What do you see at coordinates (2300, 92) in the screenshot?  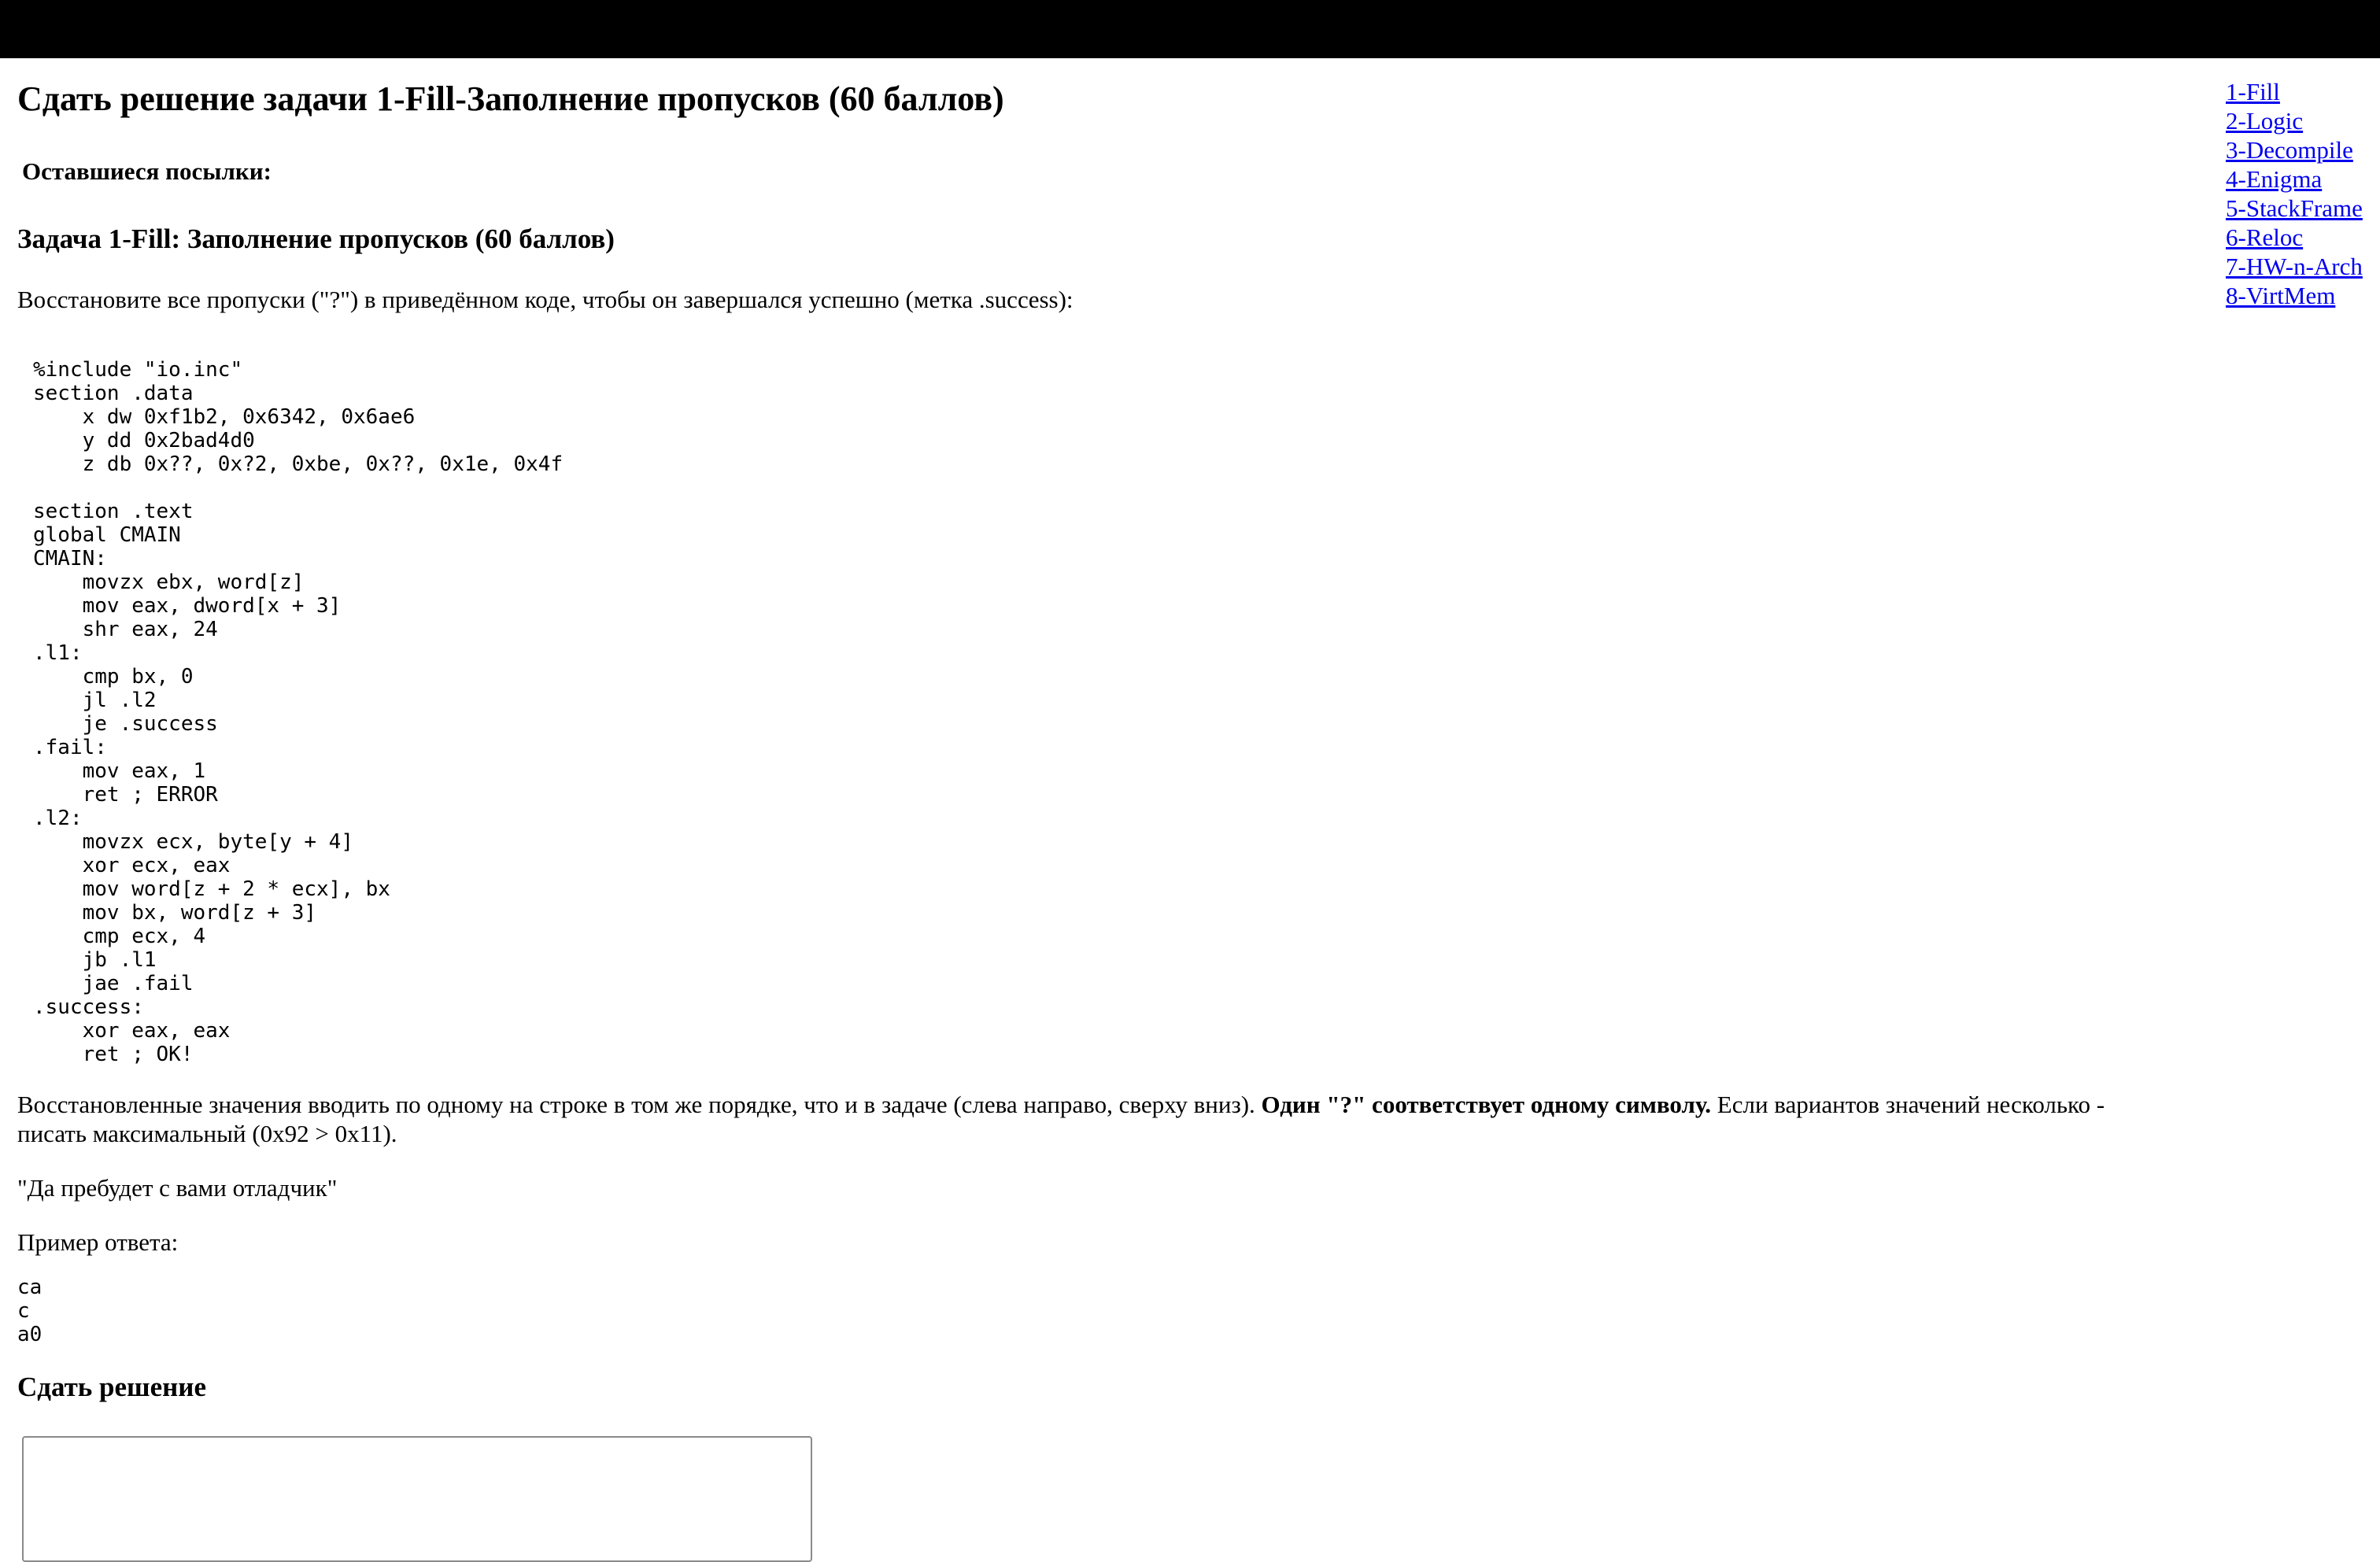 I see `nav-link-1-fill: 1-Fill` at bounding box center [2300, 92].